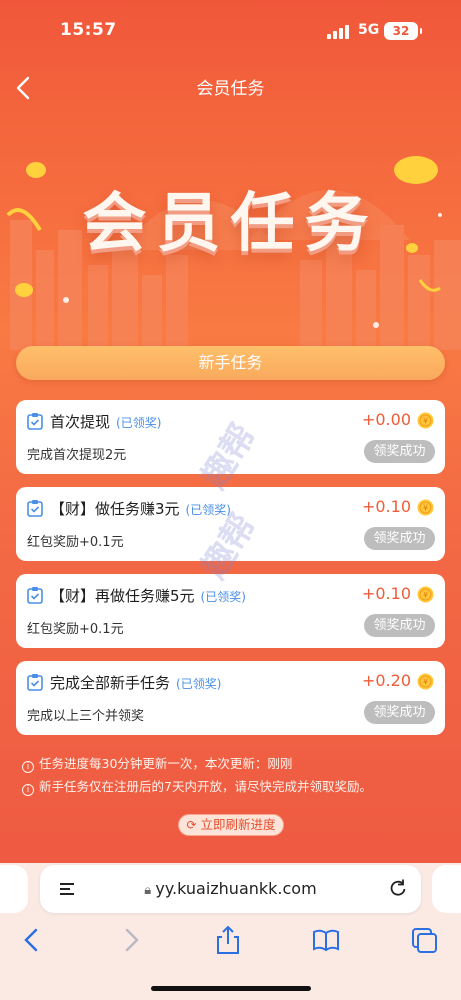  I want to click on signal-icon, so click(339, 32).